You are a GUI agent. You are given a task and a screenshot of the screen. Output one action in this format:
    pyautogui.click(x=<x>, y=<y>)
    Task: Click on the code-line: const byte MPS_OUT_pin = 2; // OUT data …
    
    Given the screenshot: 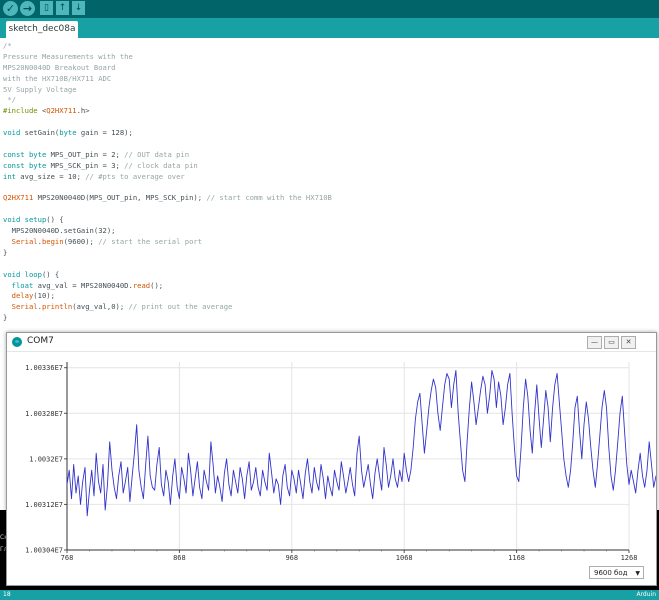 What is the action you would take?
    pyautogui.click(x=167, y=155)
    